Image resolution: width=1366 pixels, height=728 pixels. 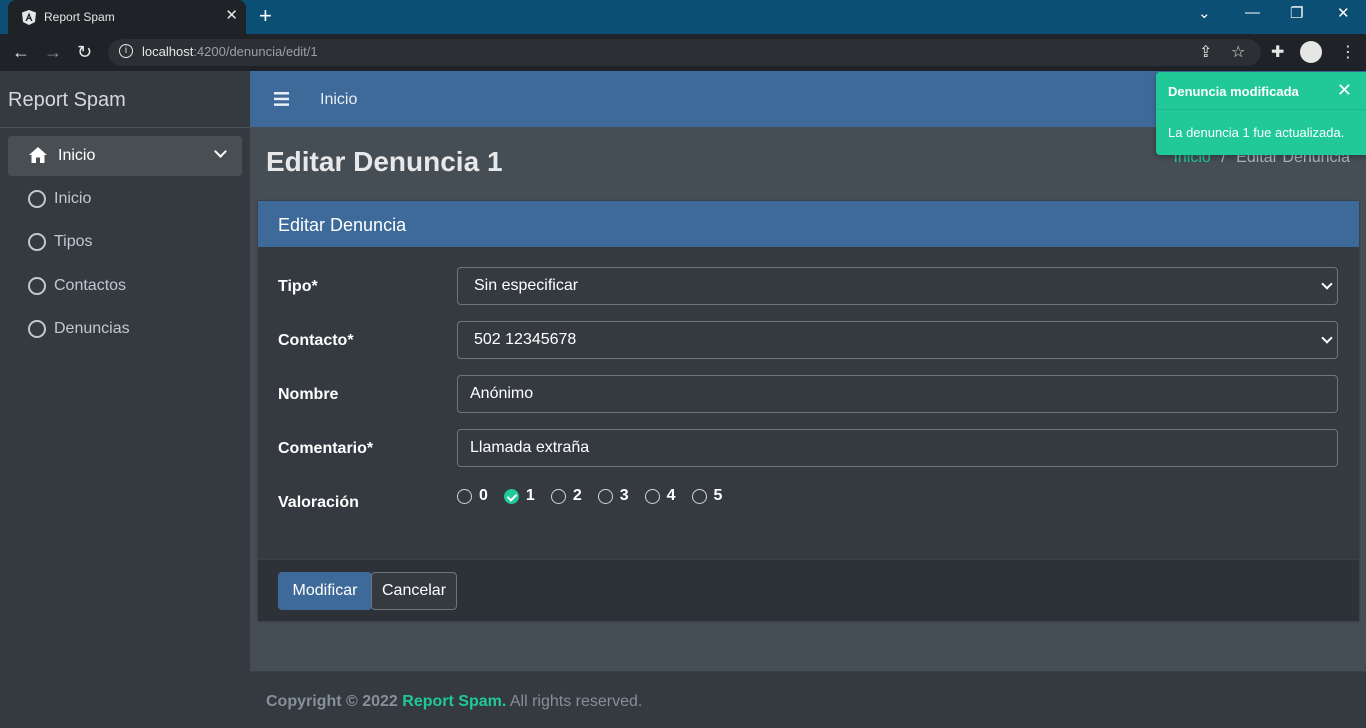 I want to click on card-header: Editar Denuncia, so click(x=808, y=224).